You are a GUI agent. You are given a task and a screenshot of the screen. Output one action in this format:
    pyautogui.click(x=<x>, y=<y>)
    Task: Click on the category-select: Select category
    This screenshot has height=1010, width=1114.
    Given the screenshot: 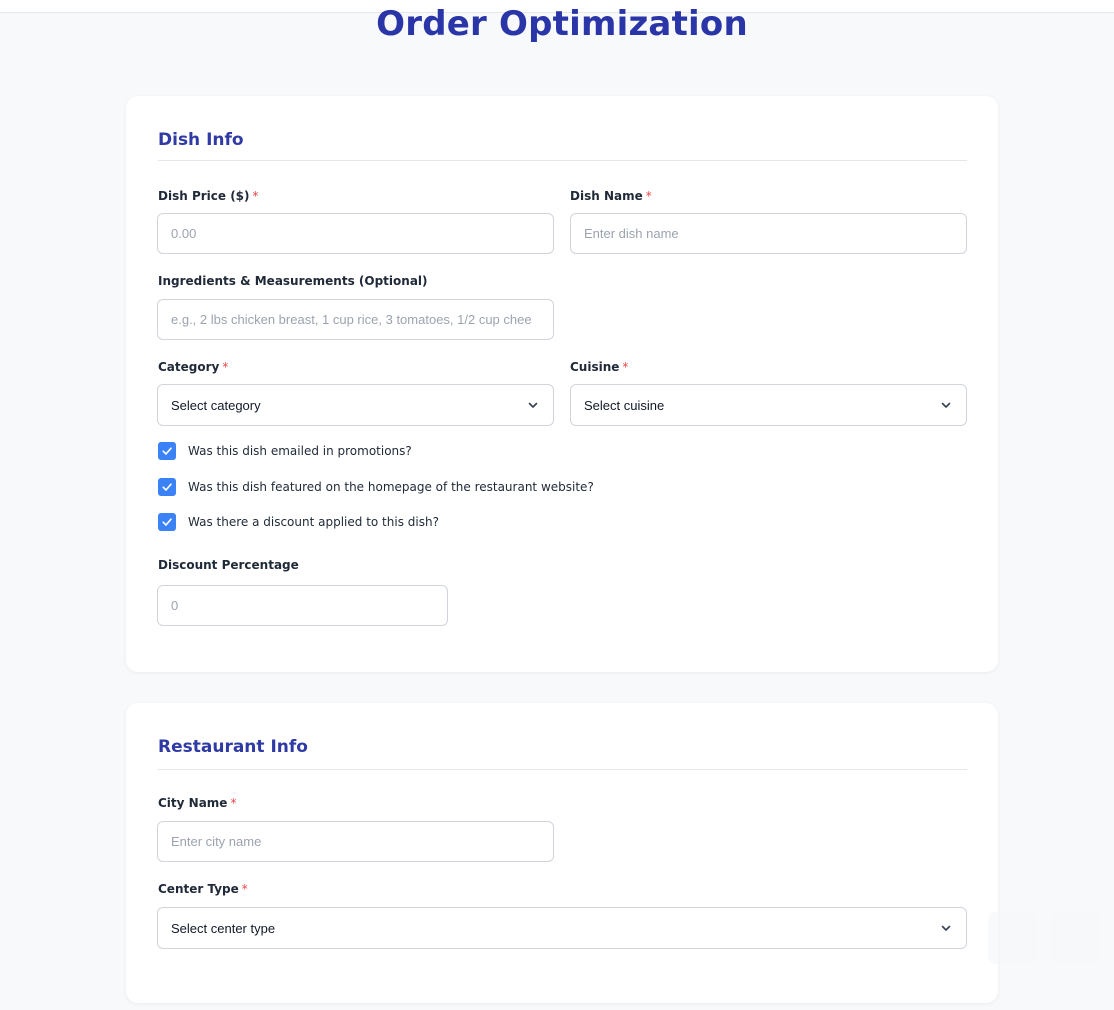 What is the action you would take?
    pyautogui.click(x=355, y=405)
    